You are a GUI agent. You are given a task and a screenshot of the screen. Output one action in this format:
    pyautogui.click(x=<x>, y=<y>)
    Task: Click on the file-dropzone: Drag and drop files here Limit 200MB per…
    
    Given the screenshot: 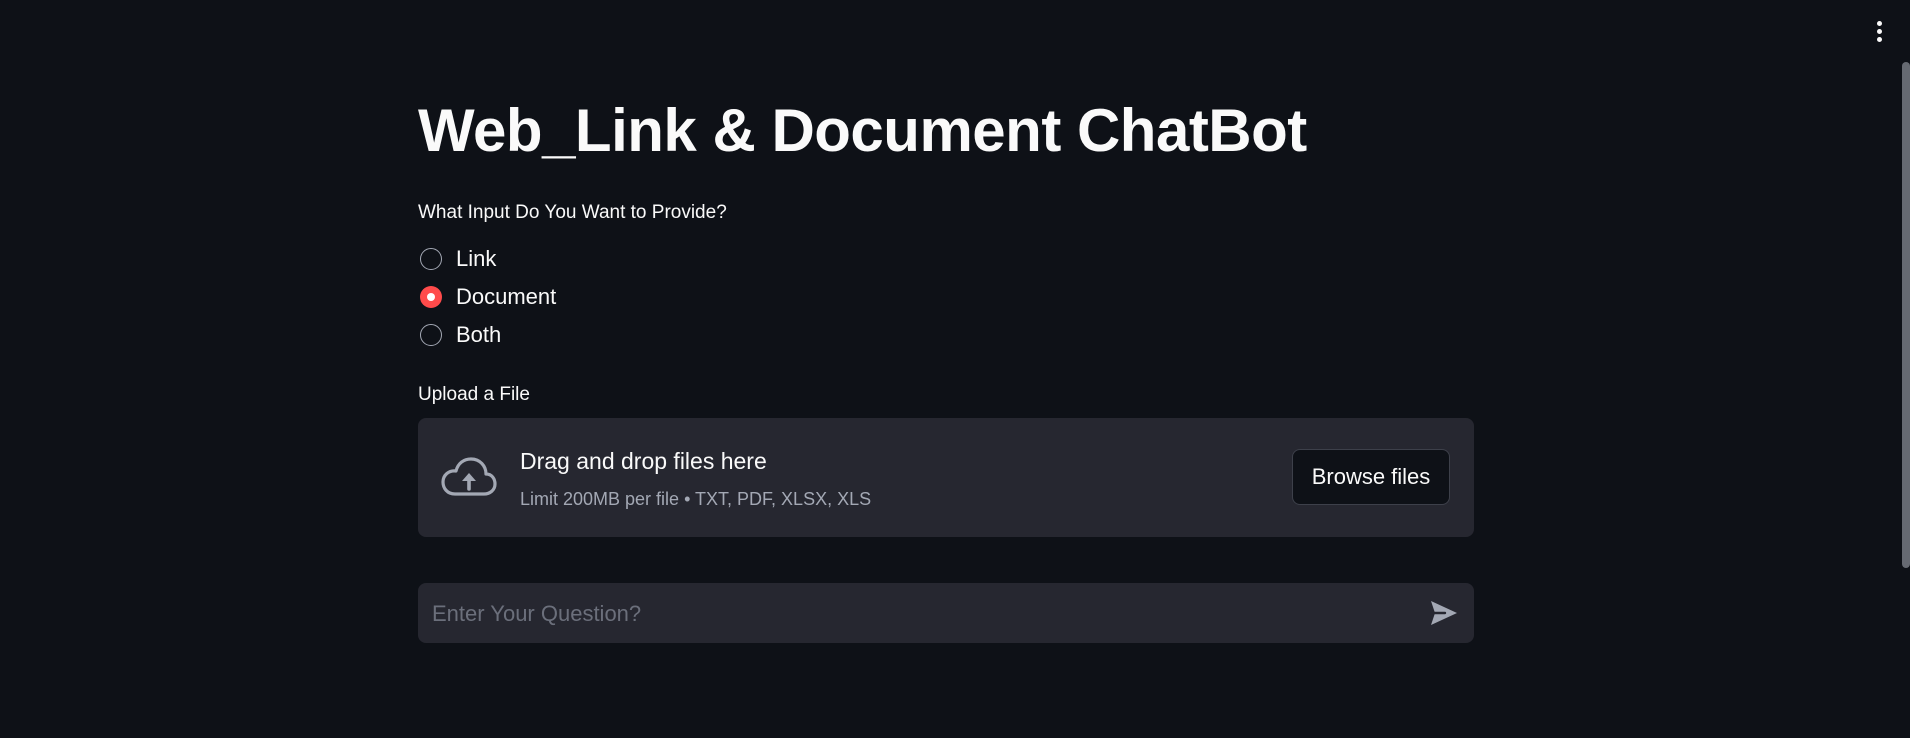 What is the action you would take?
    pyautogui.click(x=946, y=477)
    